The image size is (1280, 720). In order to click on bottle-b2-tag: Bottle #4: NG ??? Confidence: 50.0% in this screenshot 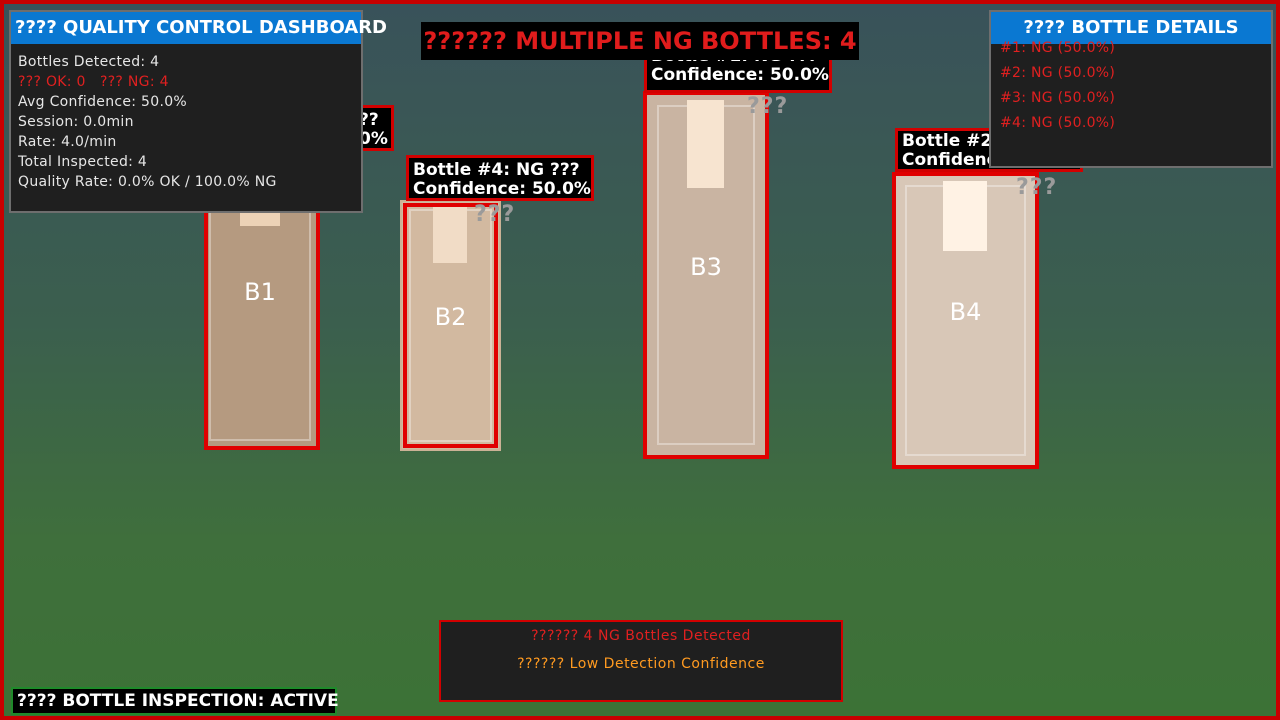, I will do `click(500, 178)`.